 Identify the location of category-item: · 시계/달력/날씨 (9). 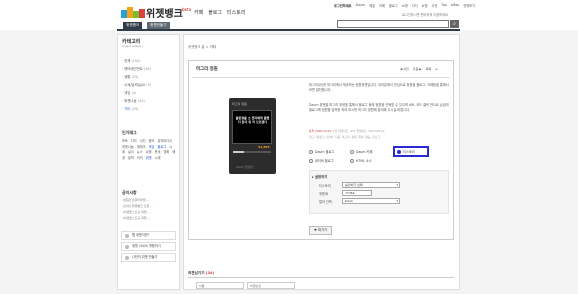
(136, 84).